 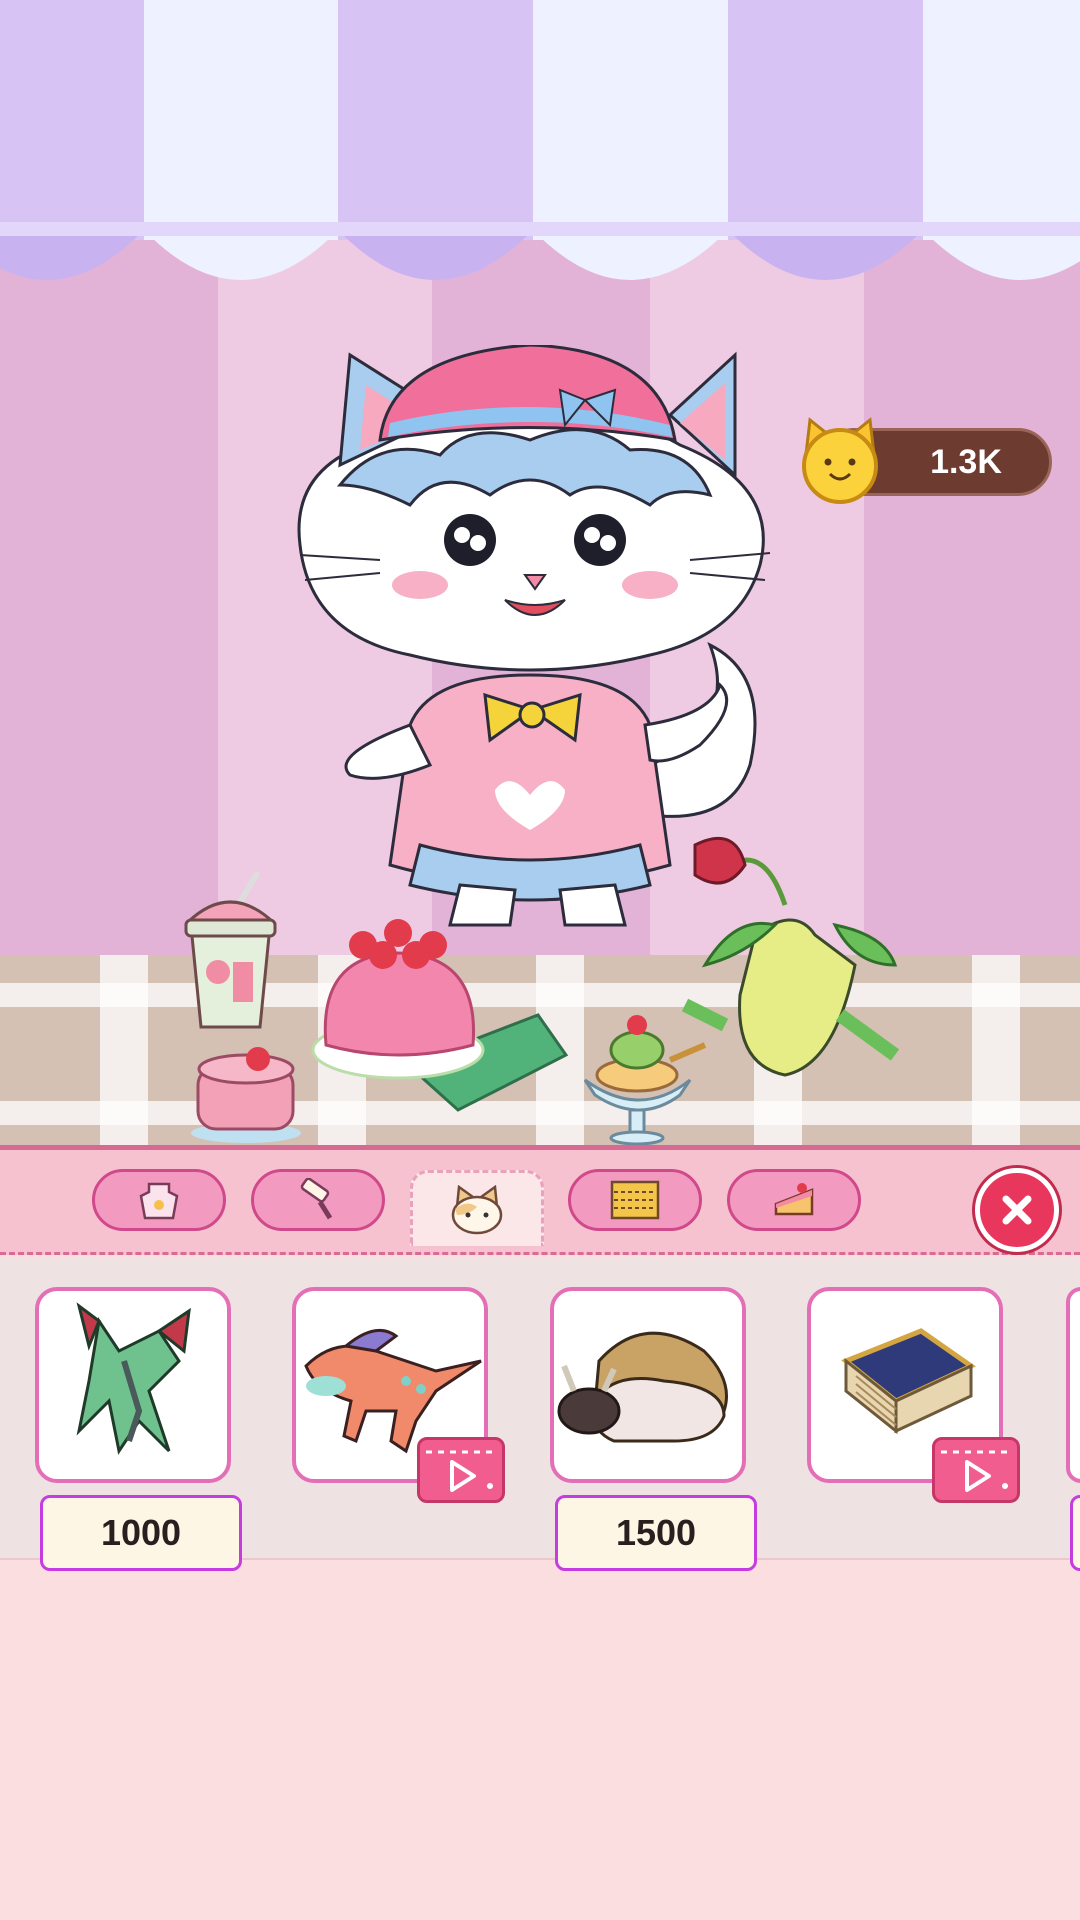 I want to click on paint-roller-icon, so click(x=316, y=1199).